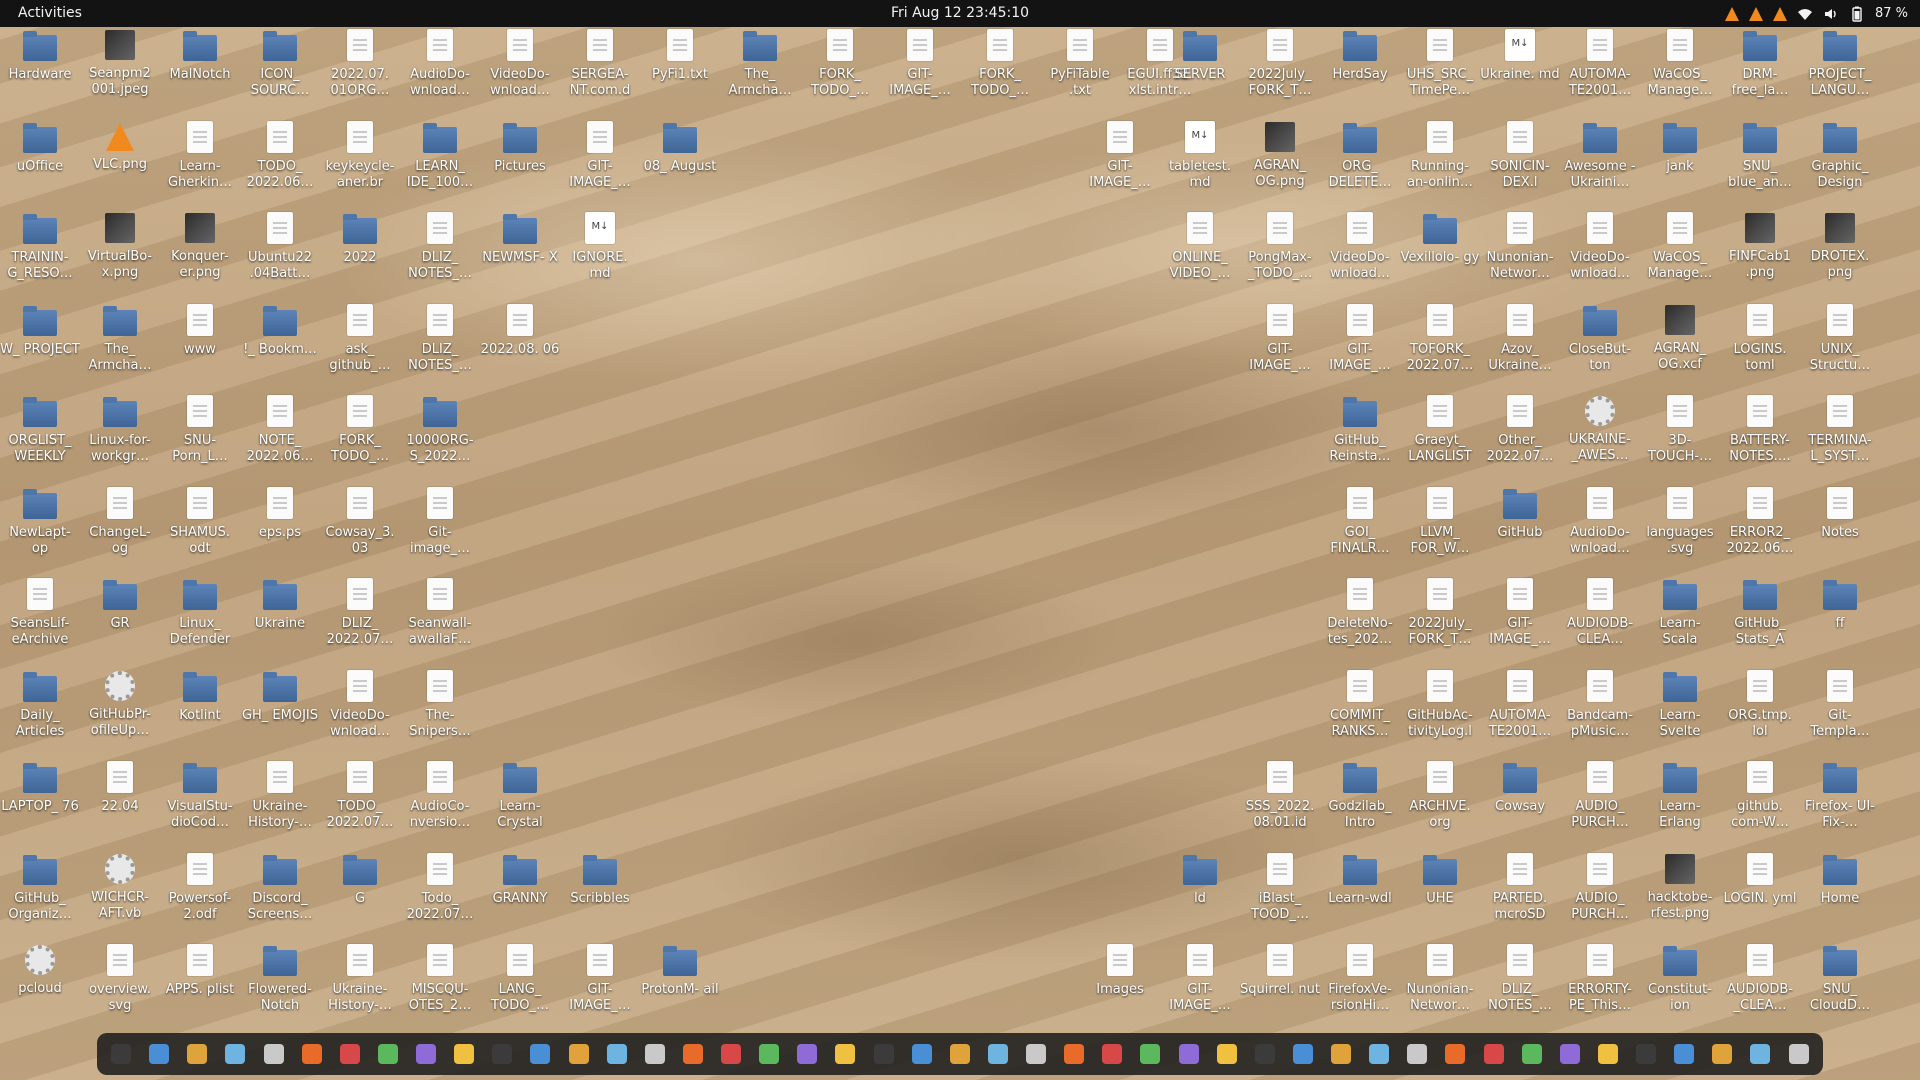 This screenshot has width=1920, height=1080. I want to click on desktop-icon: SHAMUS. odt, so click(200, 529).